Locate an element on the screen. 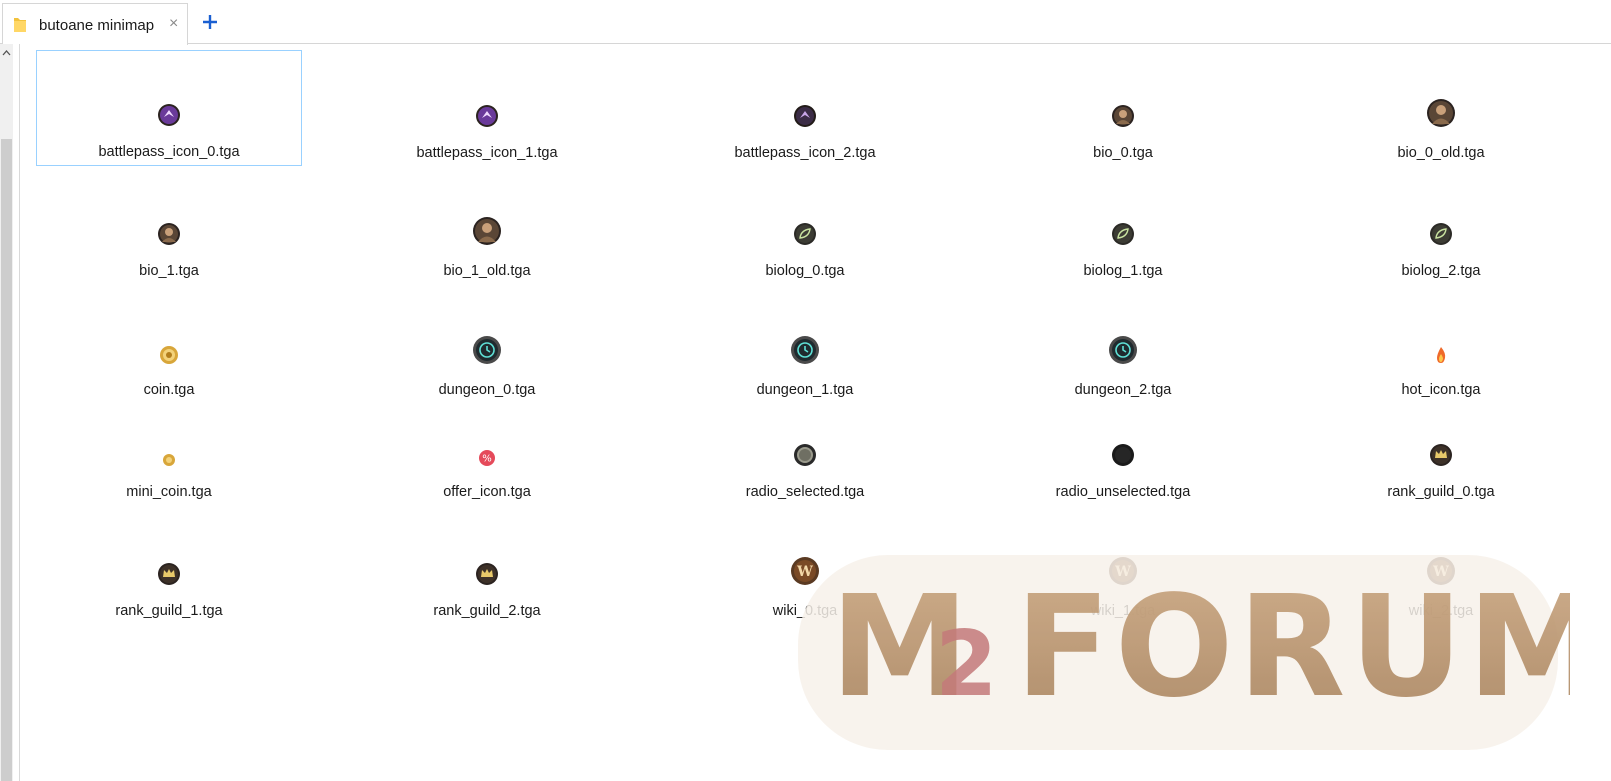 The image size is (1611, 781). file-item: biolog_1.tga is located at coordinates (1123, 226).